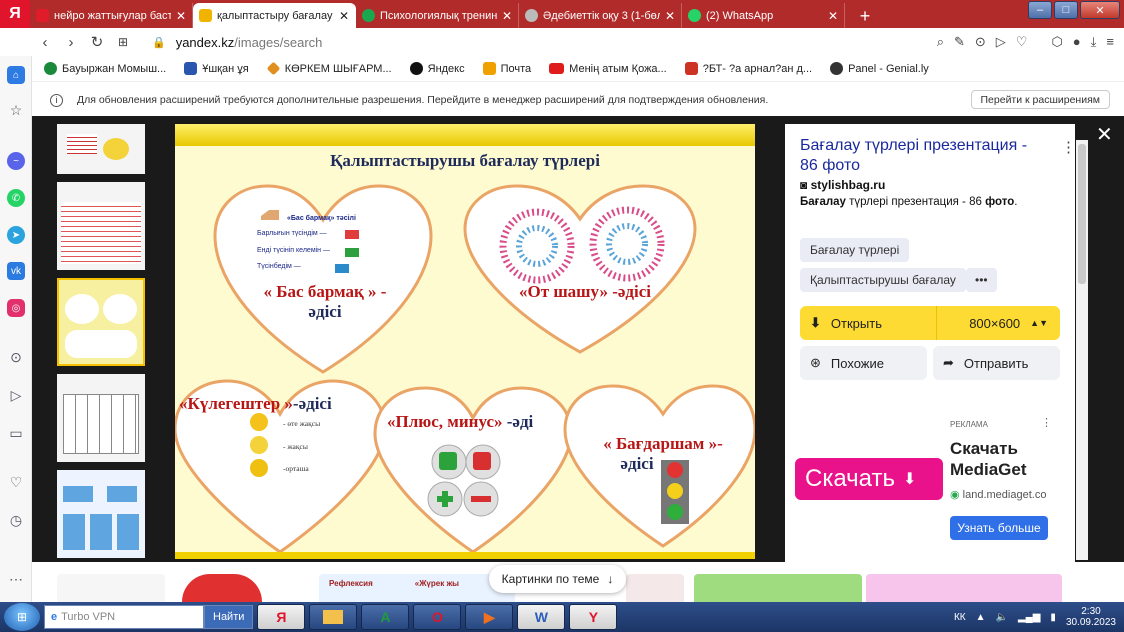 This screenshot has width=1124, height=632. What do you see at coordinates (385, 617) in the screenshot?
I see `app-a-icon: A` at bounding box center [385, 617].